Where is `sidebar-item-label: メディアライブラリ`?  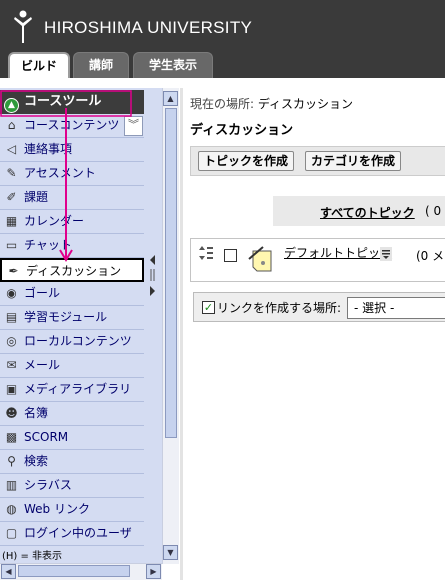
sidebar-item-label: メディアライブラリ is located at coordinates (78, 389).